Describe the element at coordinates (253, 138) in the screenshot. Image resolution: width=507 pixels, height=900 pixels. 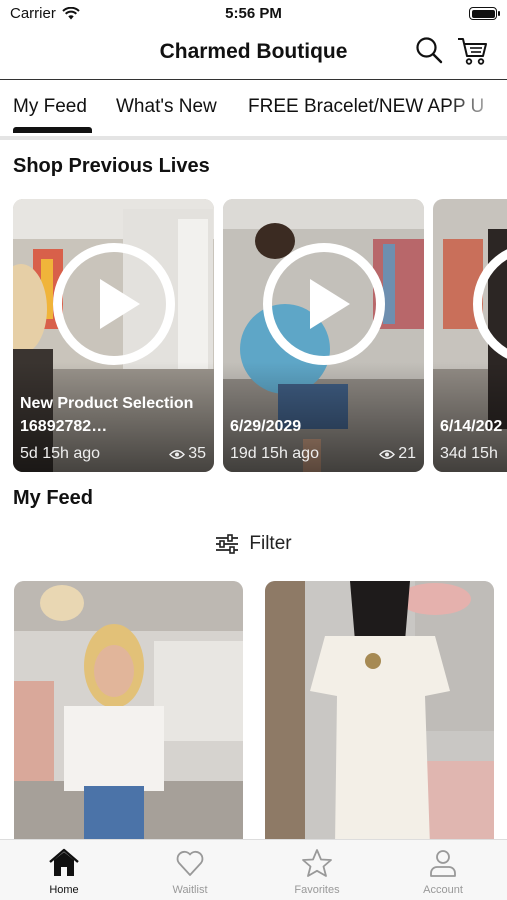
I see `tabs-divider` at that location.